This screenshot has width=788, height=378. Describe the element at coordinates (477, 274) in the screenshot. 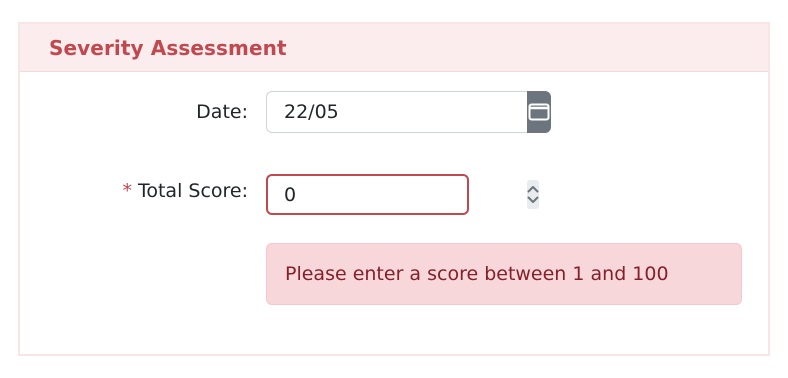

I see `validation-error-message: Please enter a score between 1 and 100` at that location.